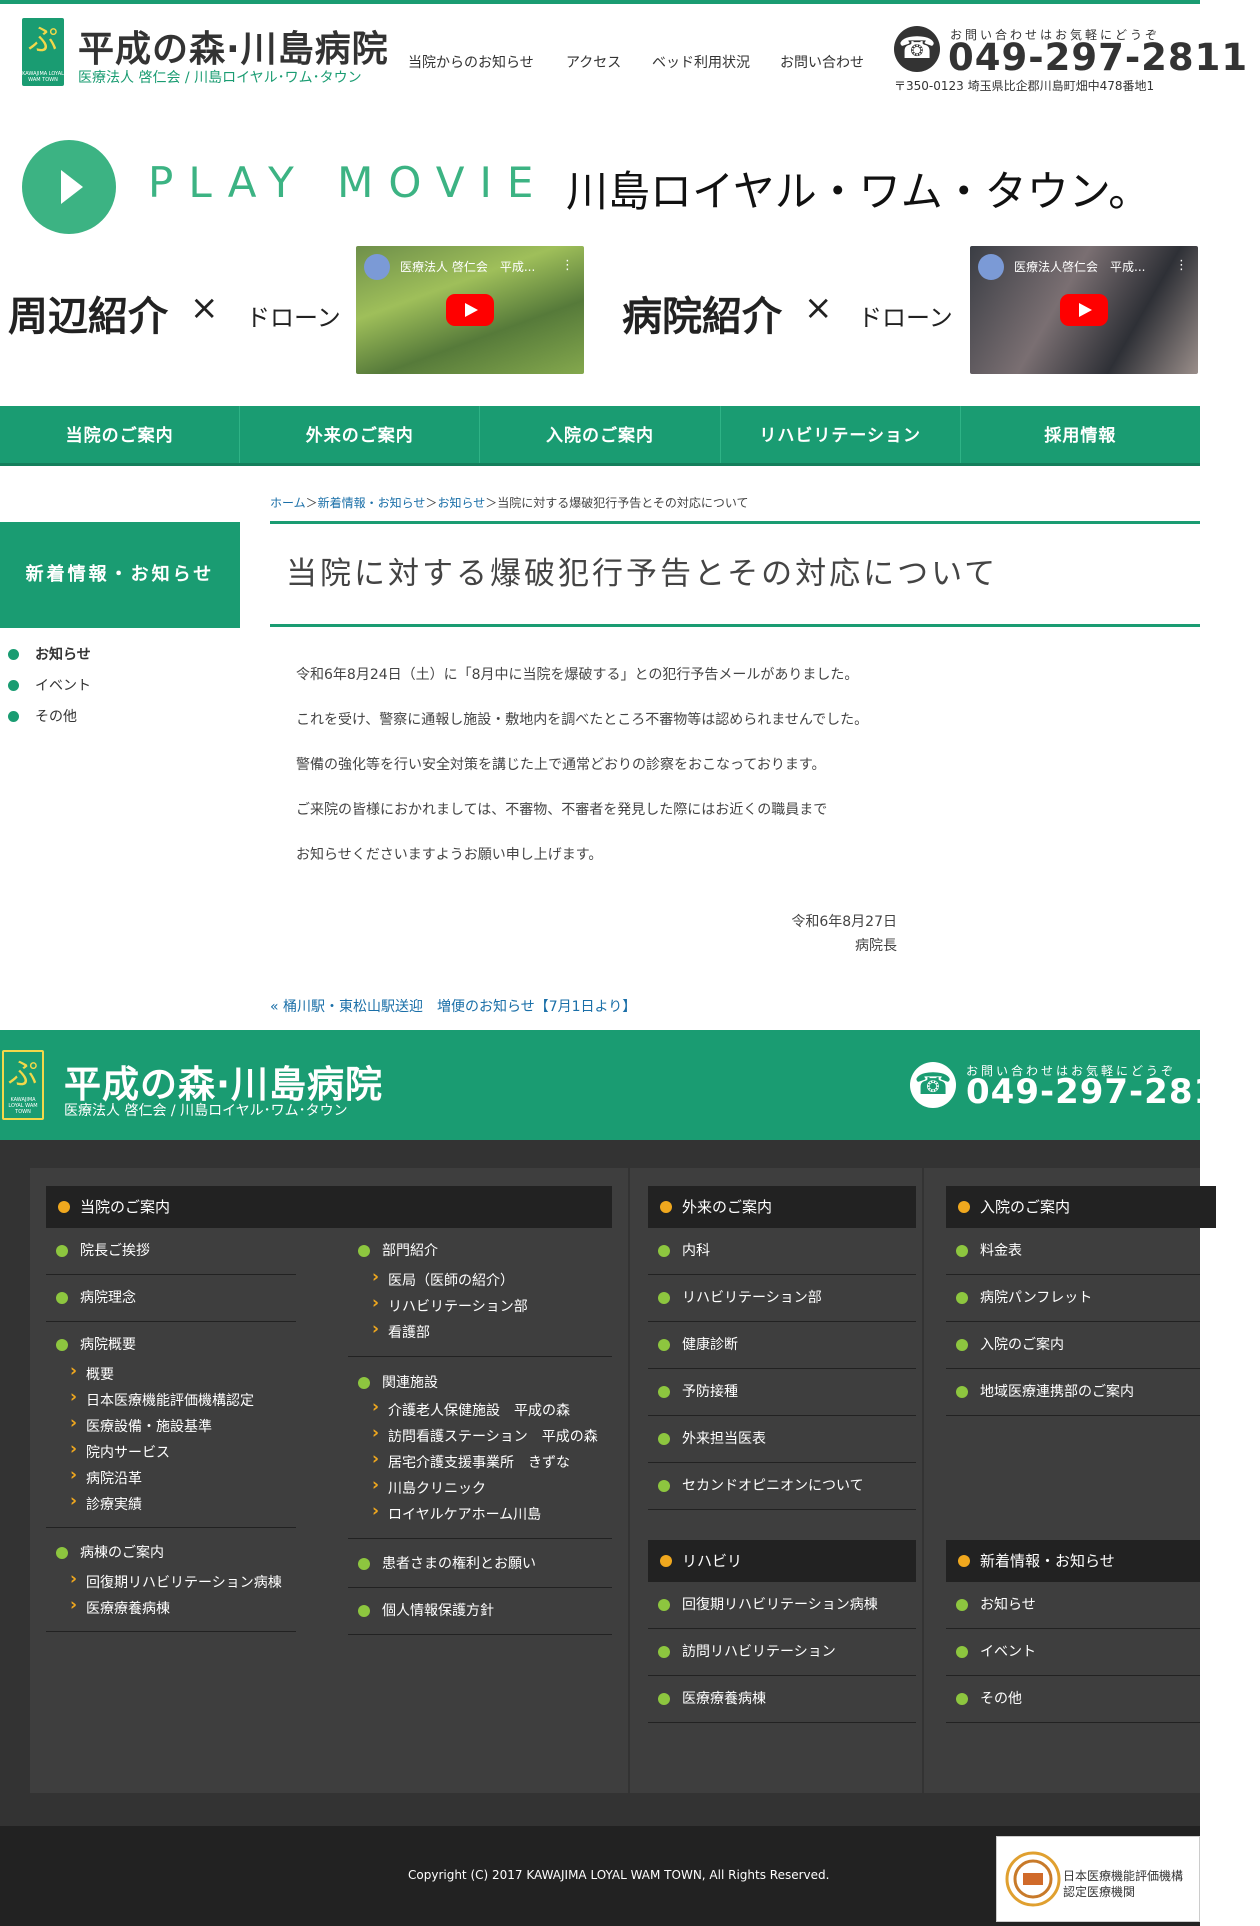 This screenshot has width=1260, height=1926. I want to click on footer-link-second-opinion: セカンドオピニオンについて, so click(782, 1486).